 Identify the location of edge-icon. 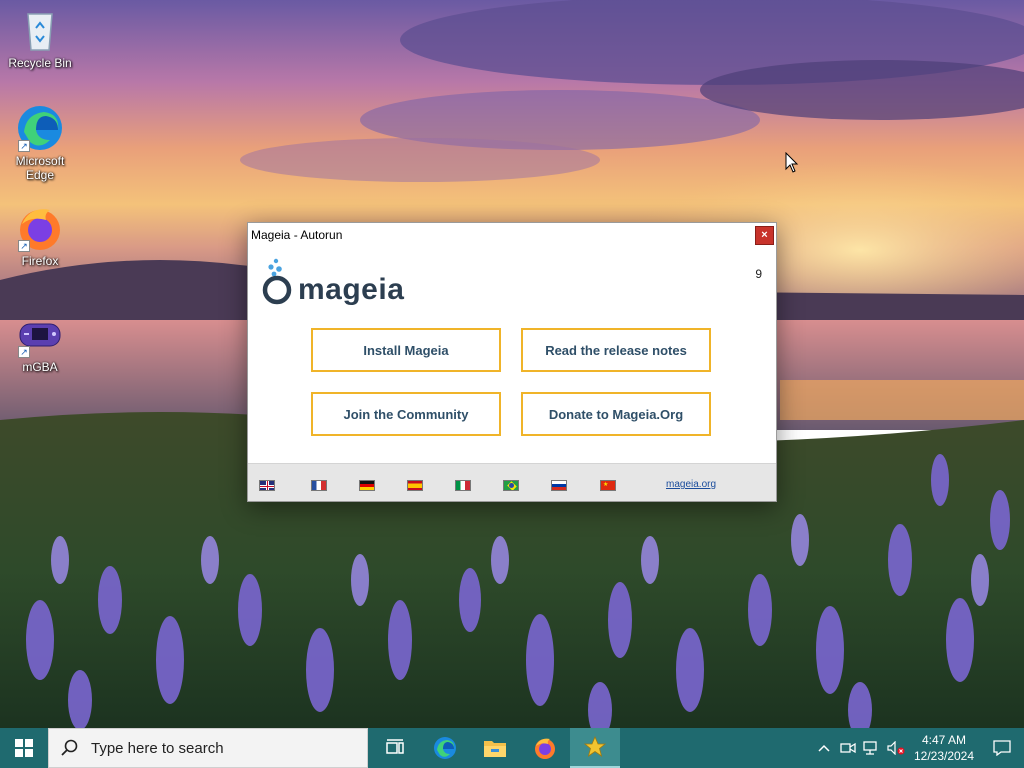
(445, 748).